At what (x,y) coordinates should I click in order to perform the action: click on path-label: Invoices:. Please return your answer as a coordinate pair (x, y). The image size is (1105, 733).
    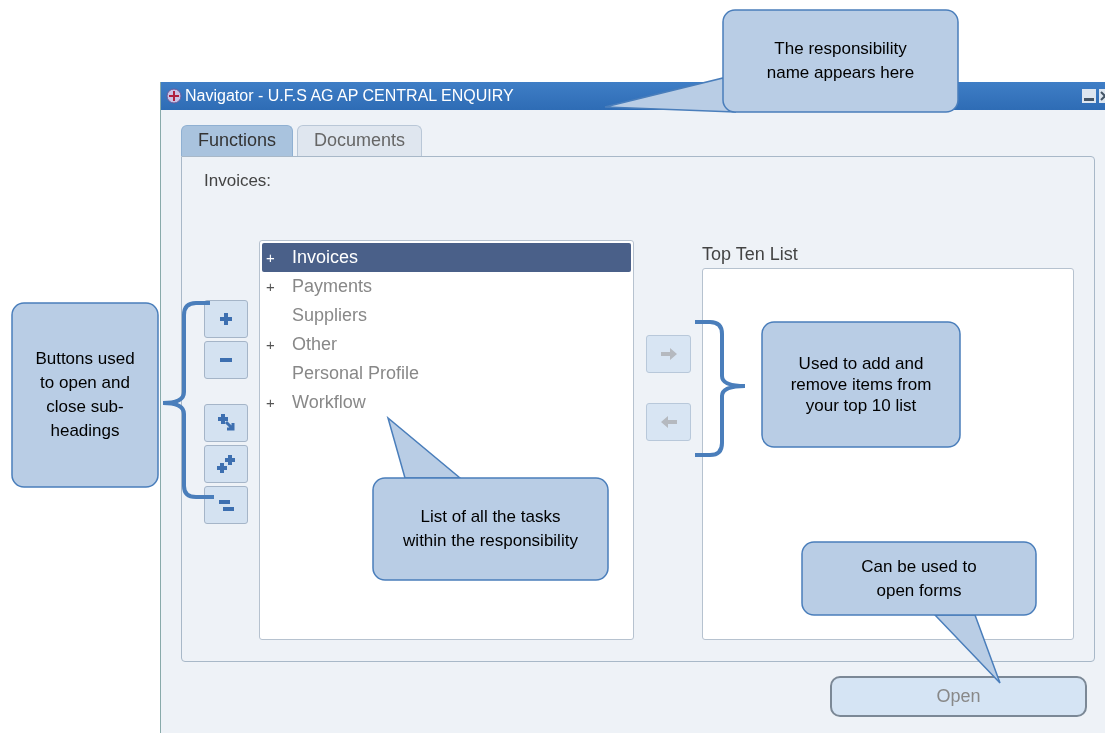
    Looking at the image, I should click on (238, 181).